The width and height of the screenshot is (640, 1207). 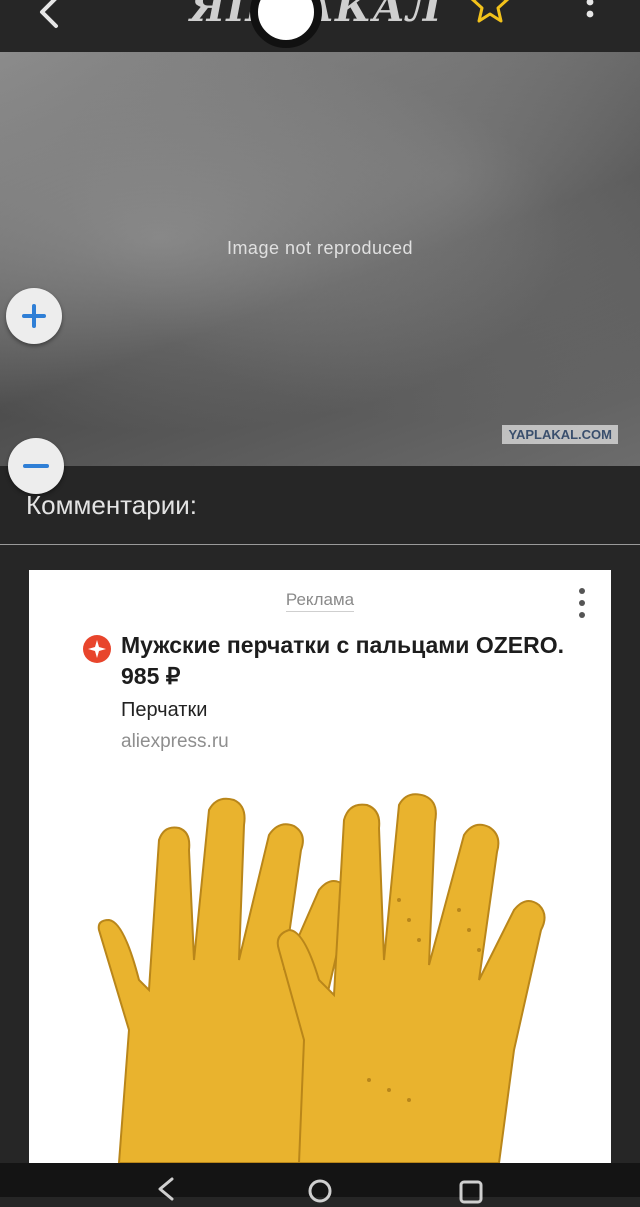 I want to click on image-watermark: YAPLAKAL.COM, so click(x=560, y=434).